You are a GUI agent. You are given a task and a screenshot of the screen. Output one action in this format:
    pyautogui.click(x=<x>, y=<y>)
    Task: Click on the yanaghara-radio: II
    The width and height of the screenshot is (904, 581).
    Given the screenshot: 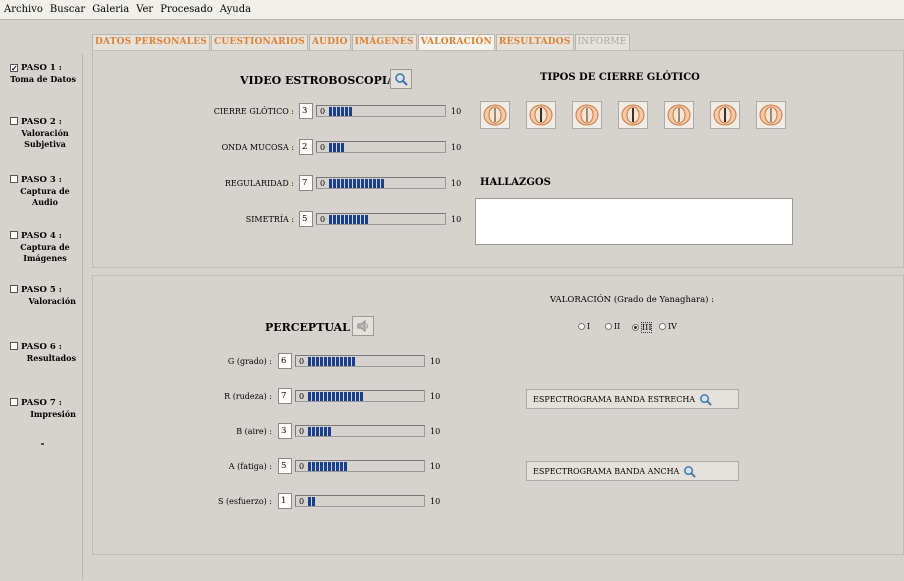 What is the action you would take?
    pyautogui.click(x=612, y=326)
    